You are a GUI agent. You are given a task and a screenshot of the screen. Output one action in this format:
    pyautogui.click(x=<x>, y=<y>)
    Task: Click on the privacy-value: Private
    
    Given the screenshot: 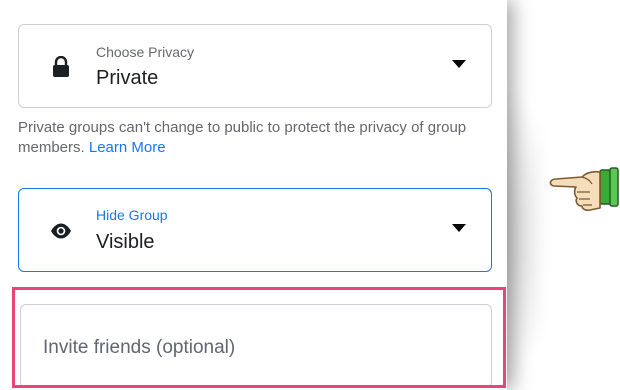 What is the action you would take?
    pyautogui.click(x=127, y=78)
    